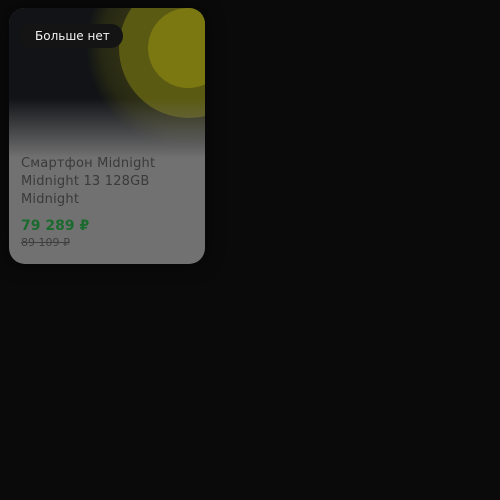  I want to click on image-fade, so click(107, 128).